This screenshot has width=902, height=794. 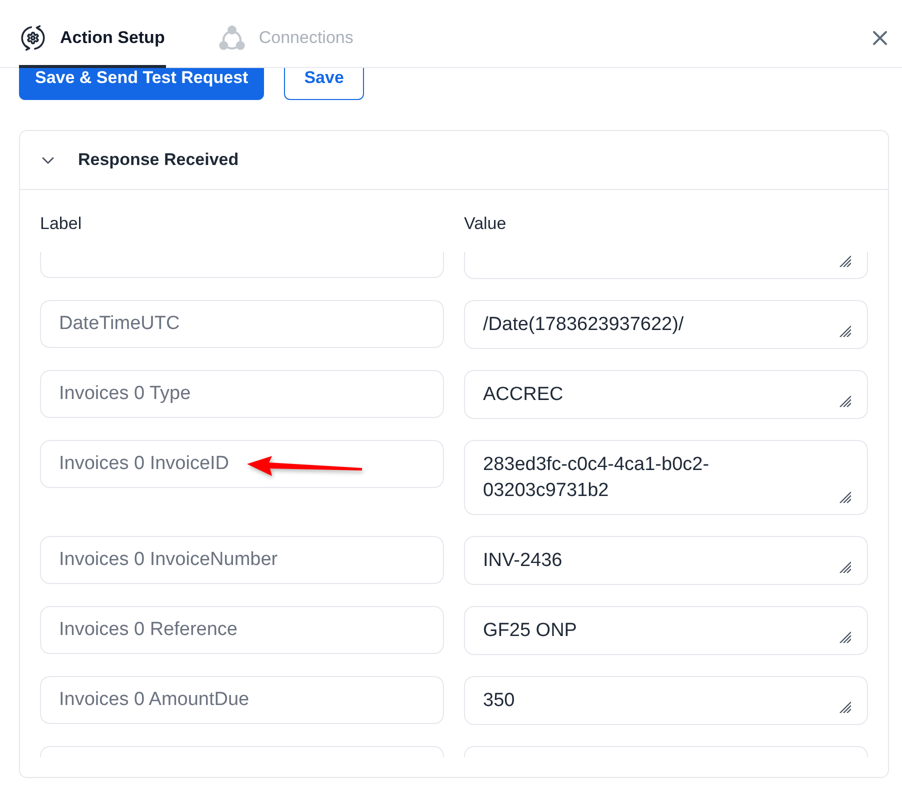 What do you see at coordinates (231, 37) in the screenshot?
I see `connected-nodes-icon` at bounding box center [231, 37].